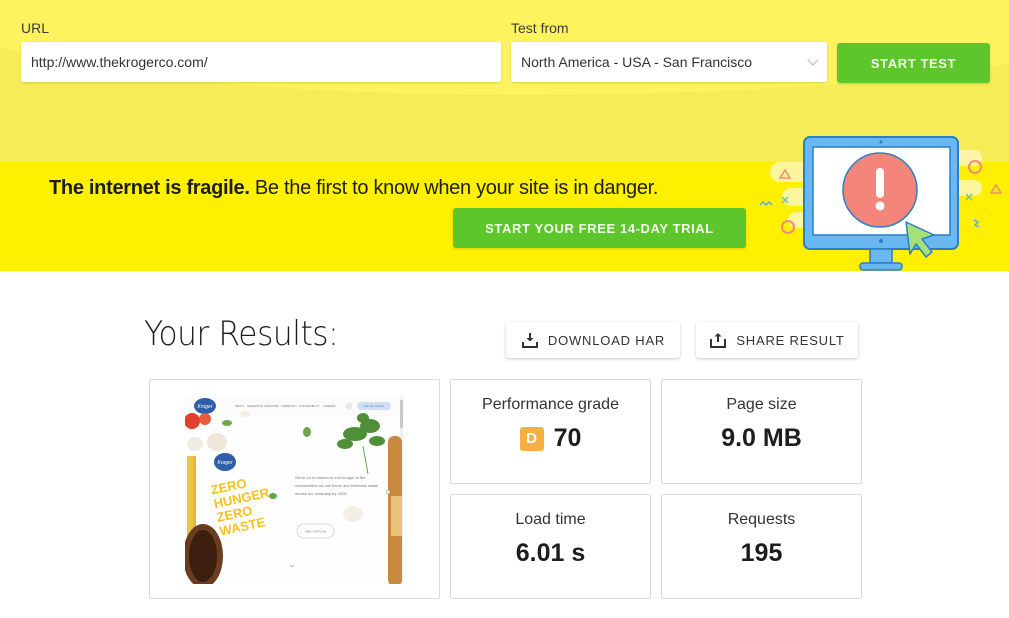  I want to click on page-size-value: 9.0 MB, so click(761, 438).